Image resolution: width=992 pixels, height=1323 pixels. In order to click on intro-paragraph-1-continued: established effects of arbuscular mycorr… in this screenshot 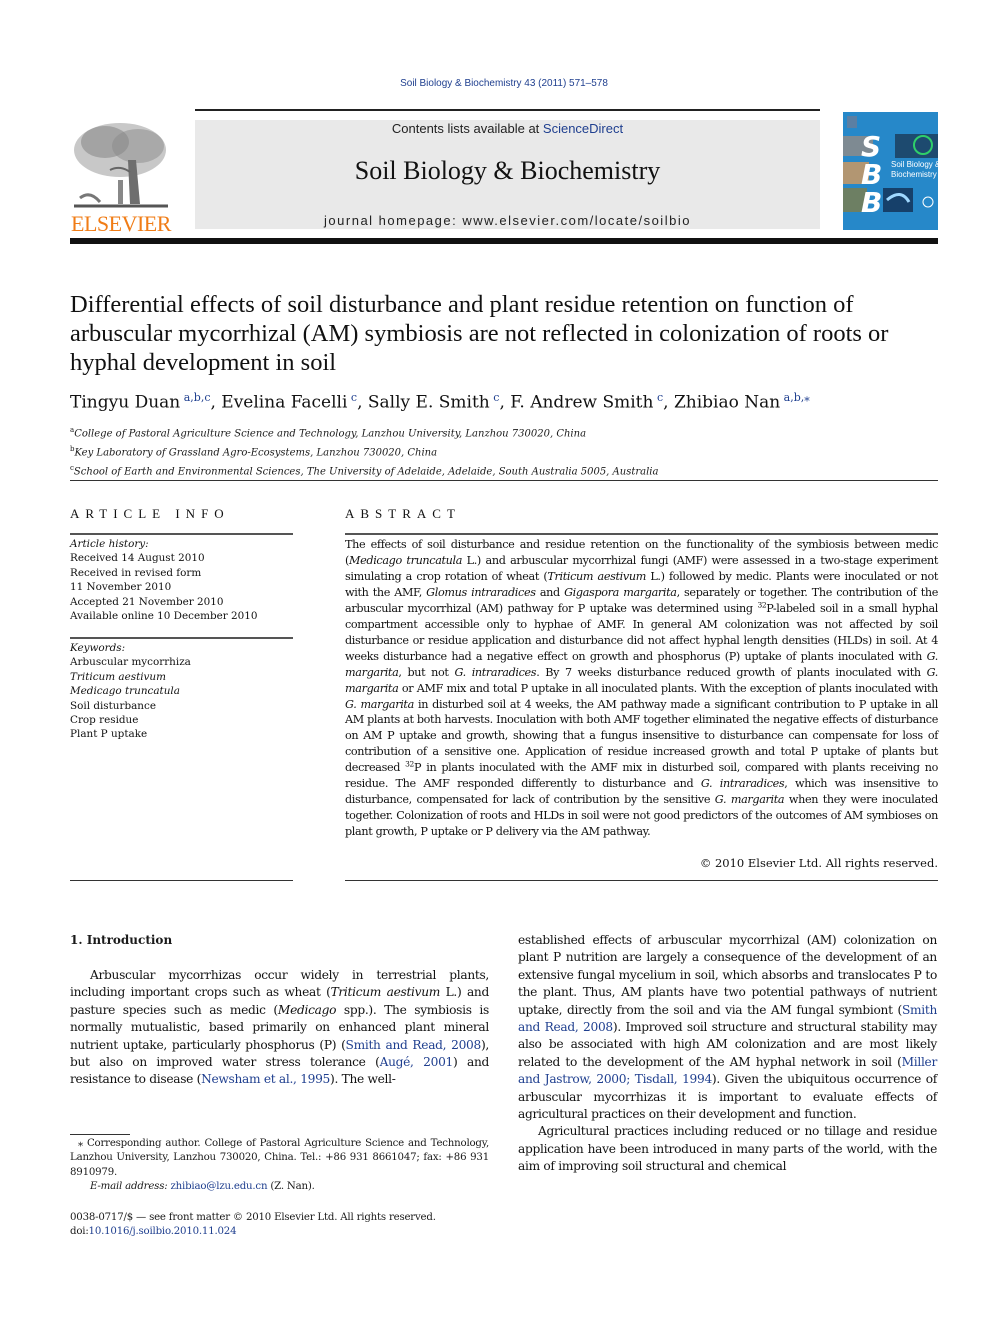, I will do `click(728, 1027)`.